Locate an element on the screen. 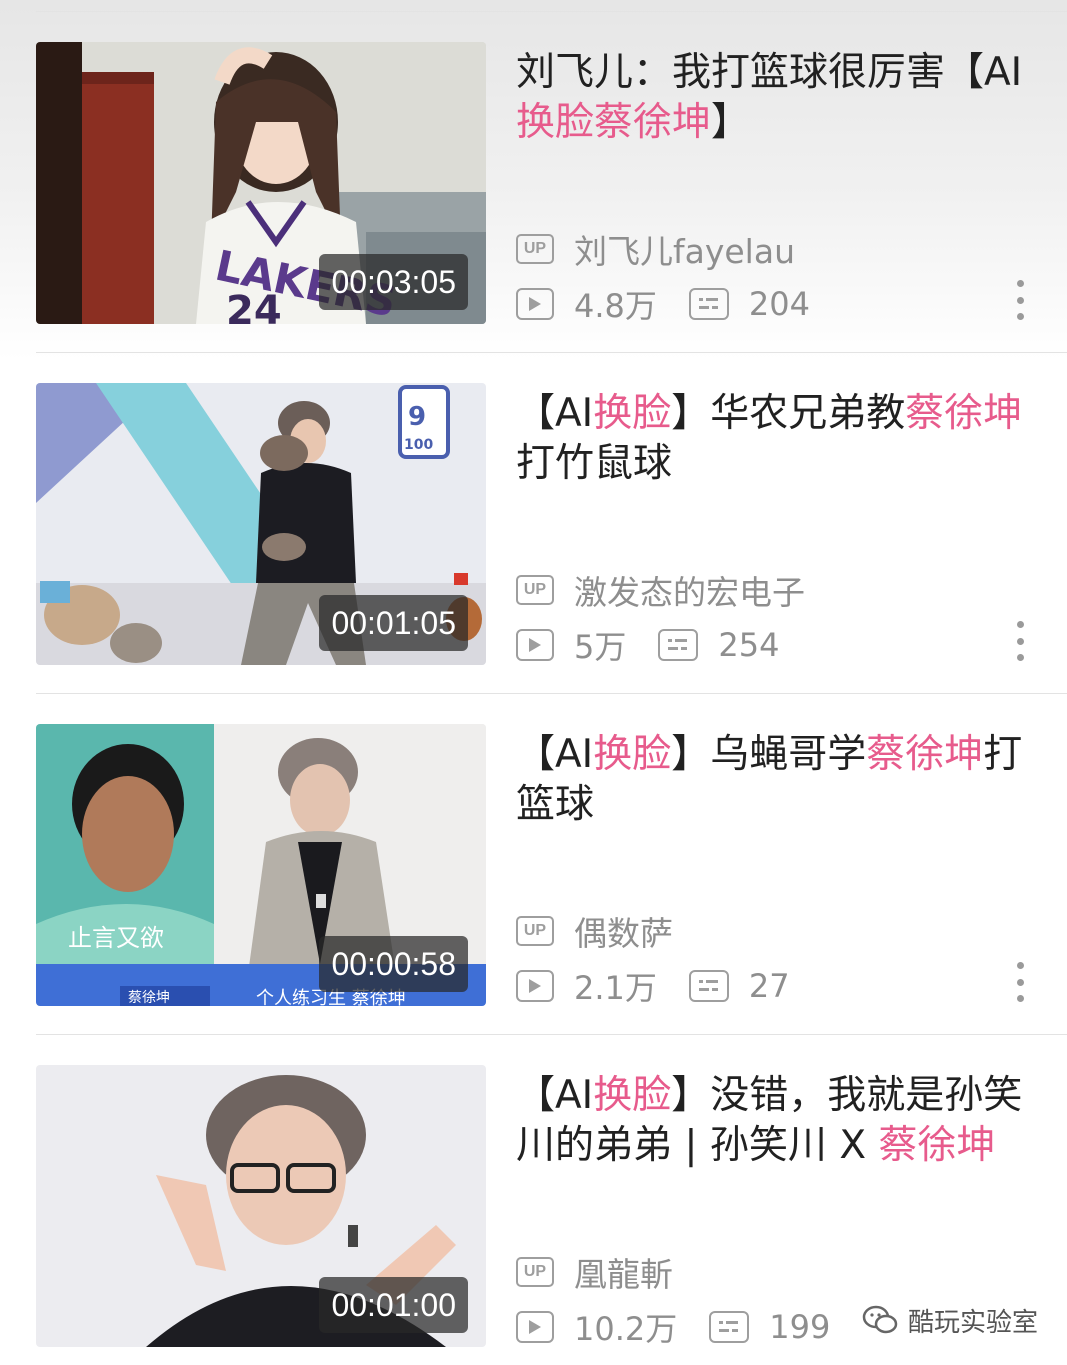 The width and height of the screenshot is (1067, 1365). stats-row: 2.1万 27 is located at coordinates (653, 986).